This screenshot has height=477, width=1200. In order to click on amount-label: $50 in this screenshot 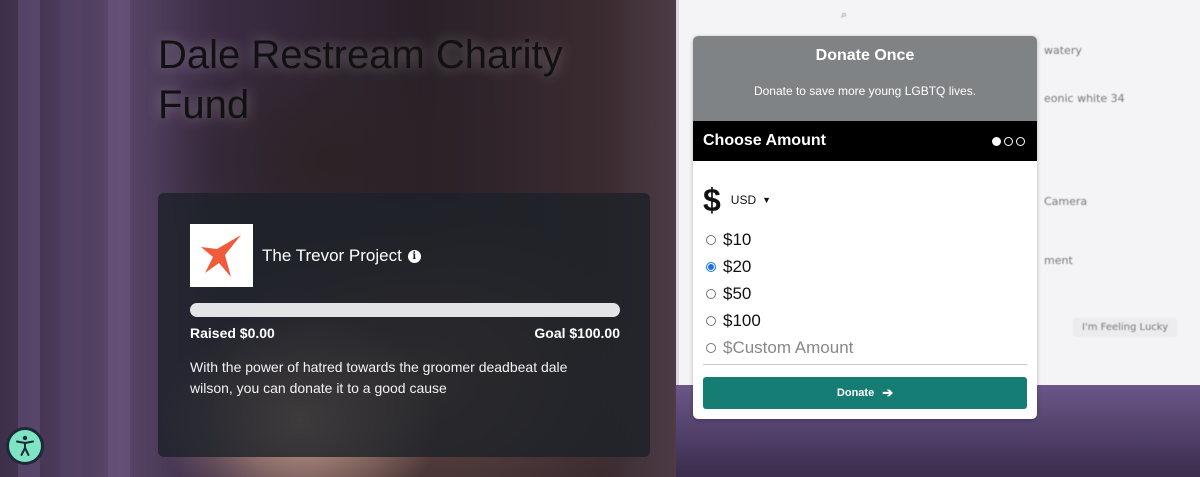, I will do `click(737, 293)`.